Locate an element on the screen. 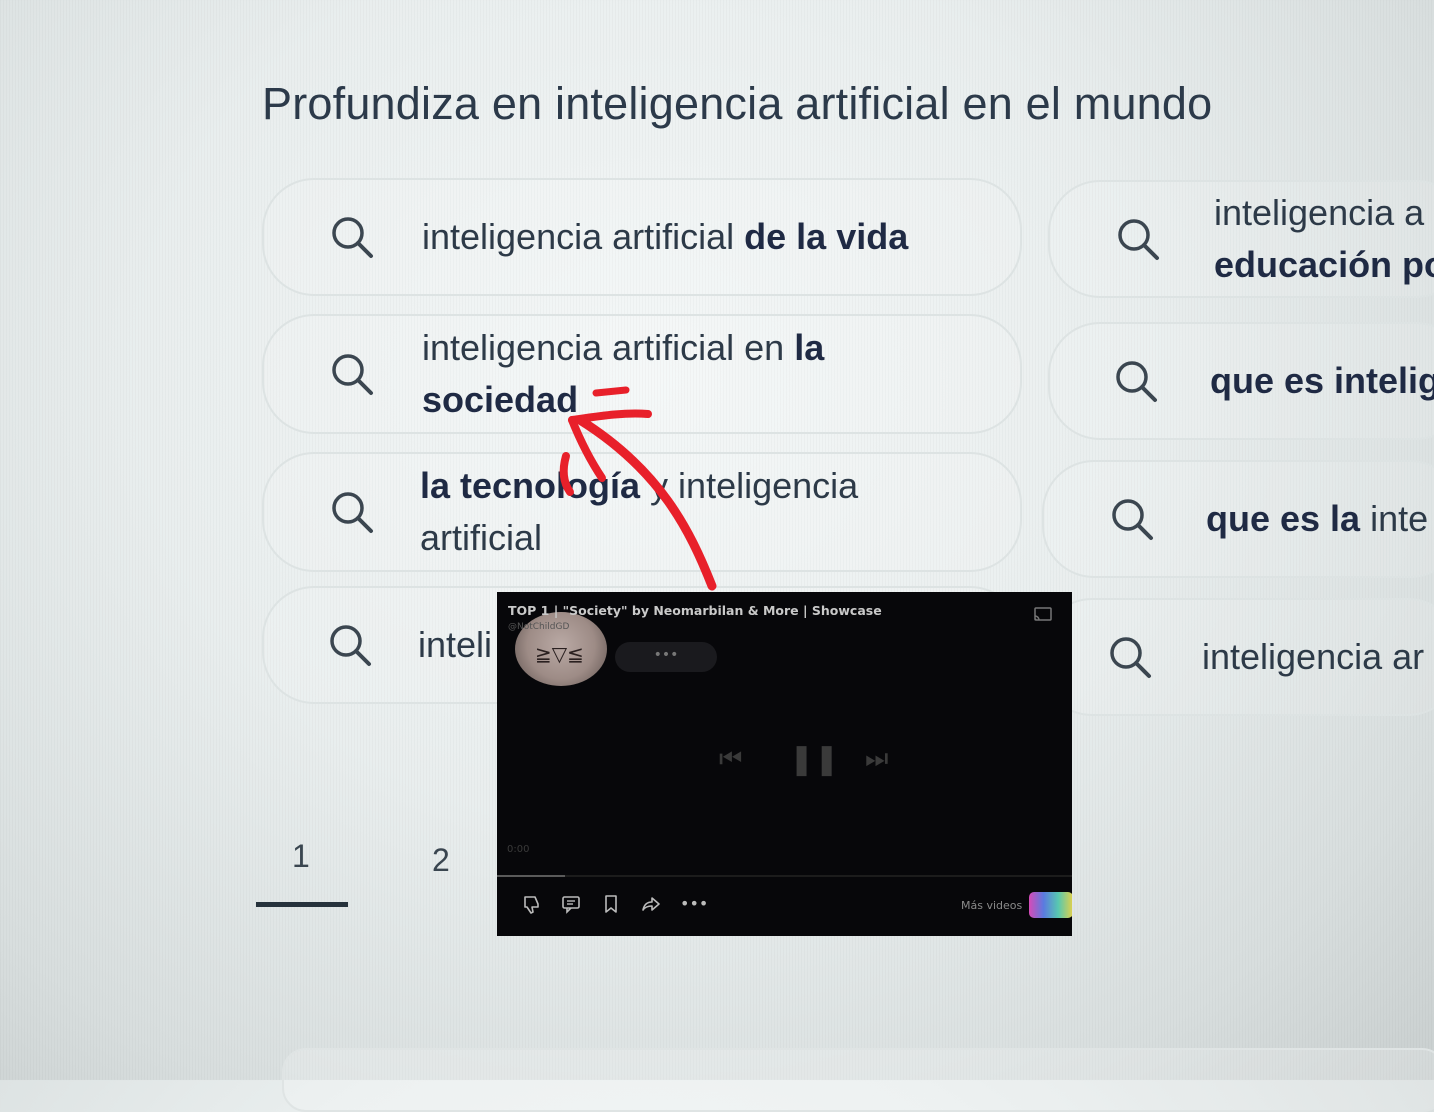 This screenshot has height=1112, width=1434. progress-fill is located at coordinates (531, 876).